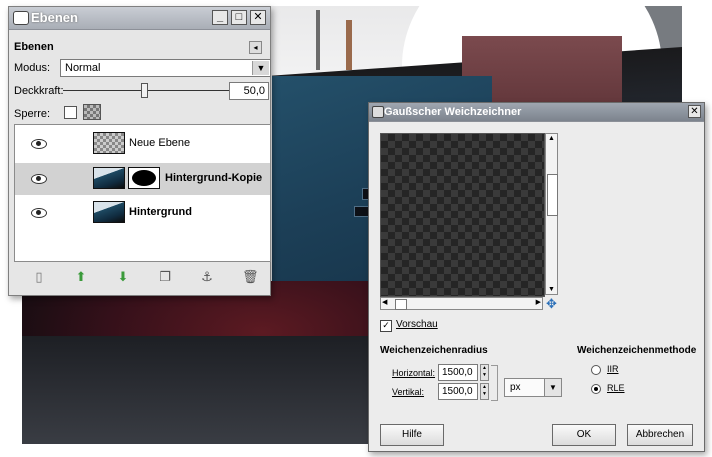 The image size is (712, 457). I want to click on mode-select: Normal ▼, so click(165, 68).